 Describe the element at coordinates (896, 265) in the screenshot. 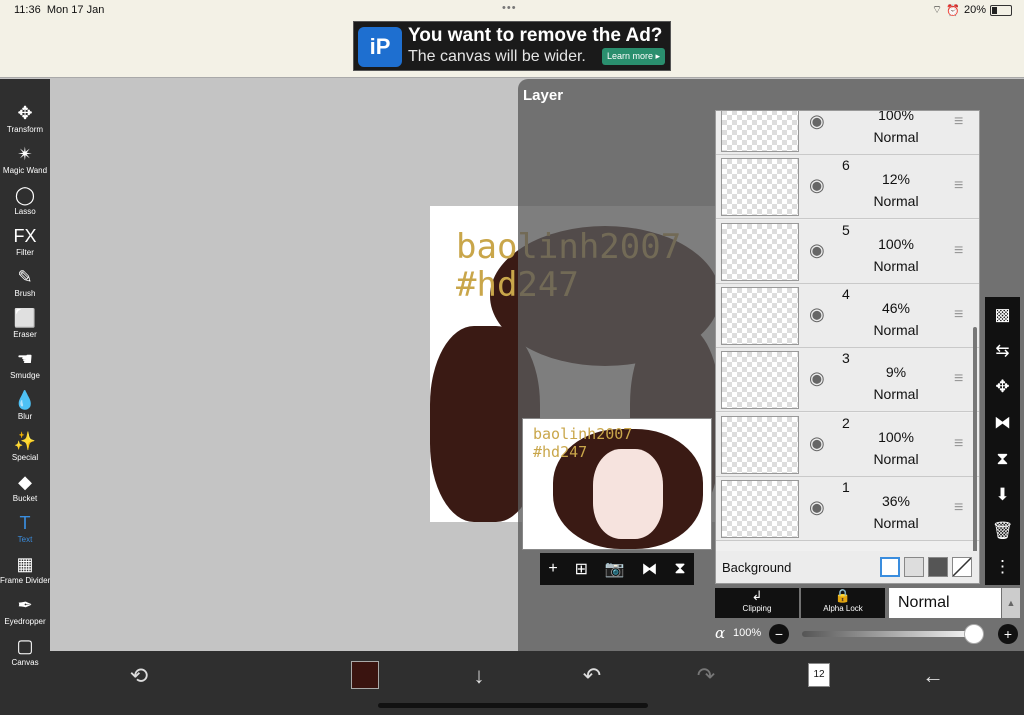

I see `layer-blend-mode: Normal` at that location.